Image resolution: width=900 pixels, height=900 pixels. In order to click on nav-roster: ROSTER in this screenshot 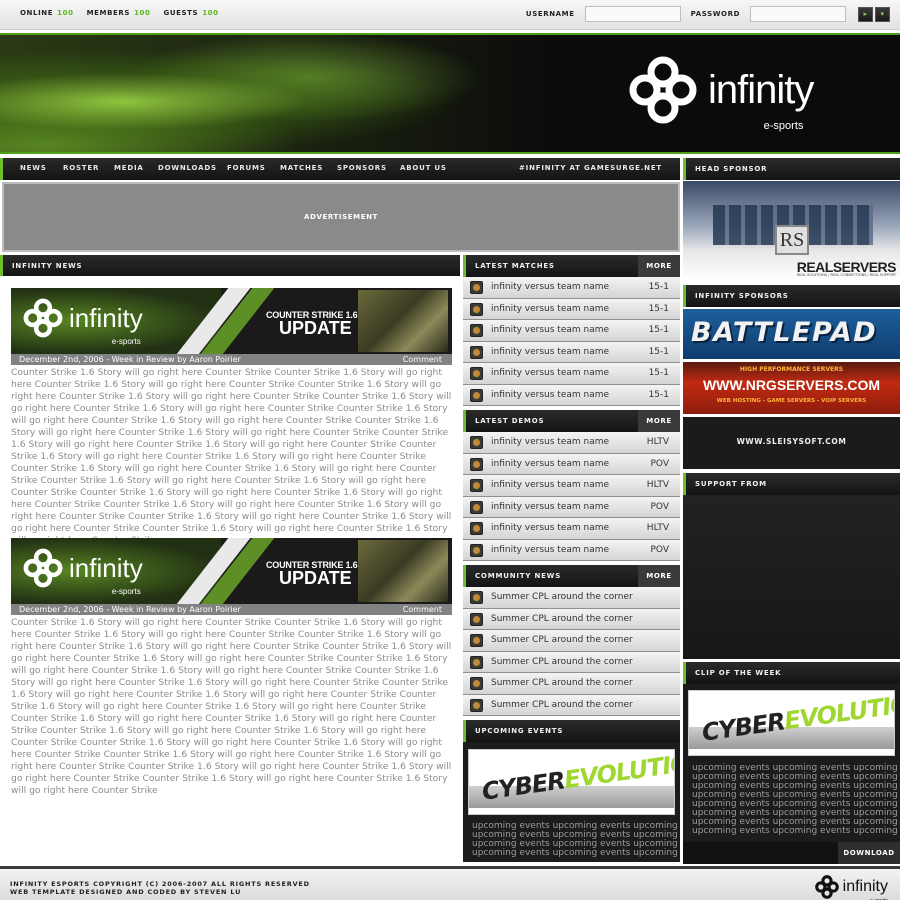, I will do `click(81, 168)`.